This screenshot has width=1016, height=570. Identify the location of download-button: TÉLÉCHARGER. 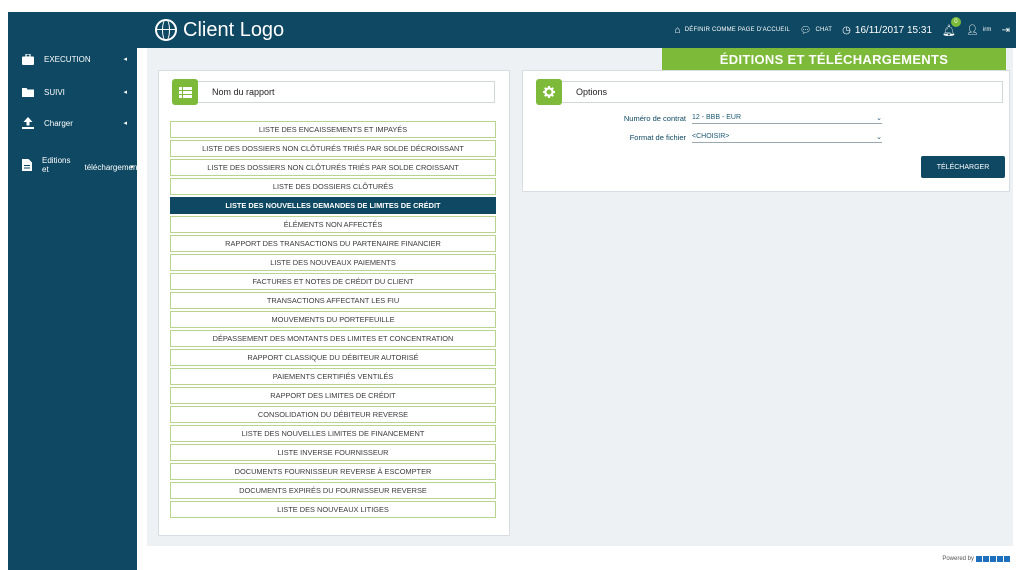
(963, 167).